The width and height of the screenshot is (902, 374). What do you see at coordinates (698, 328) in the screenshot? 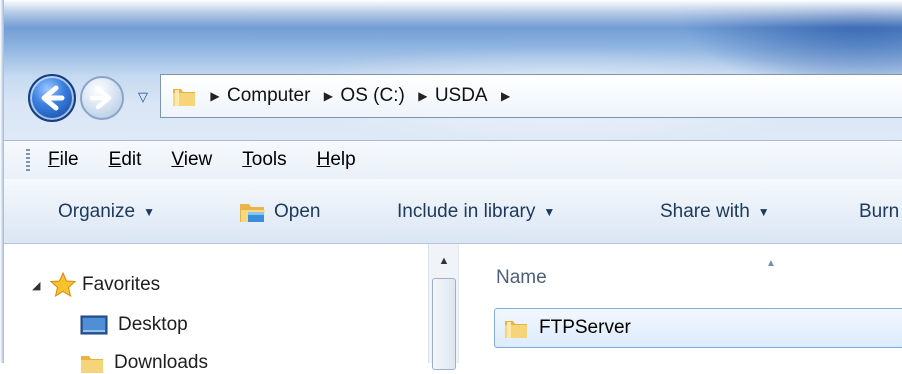
I see `file-row: FTPServer` at bounding box center [698, 328].